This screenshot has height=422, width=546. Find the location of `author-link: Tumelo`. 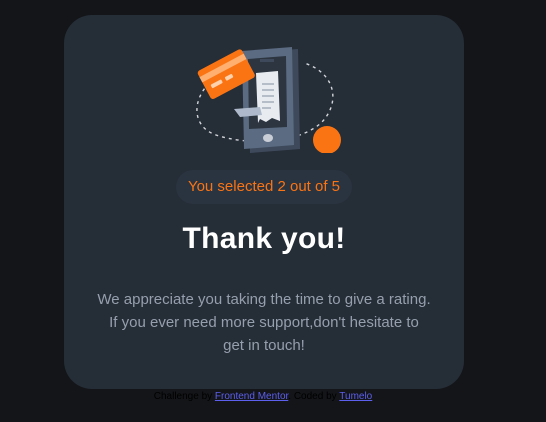

author-link: Tumelo is located at coordinates (355, 396).